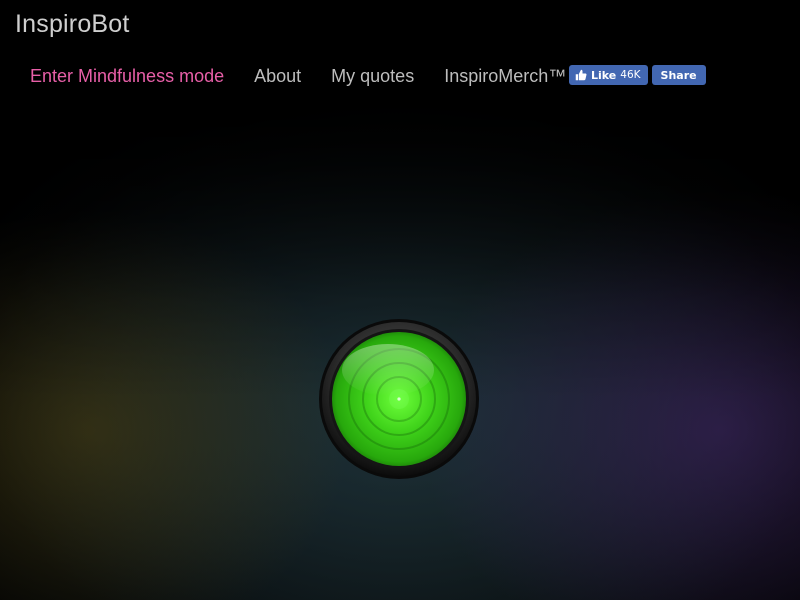 Image resolution: width=800 pixels, height=600 pixels. Describe the element at coordinates (630, 75) in the screenshot. I see `facebook-like-count: 46K` at that location.